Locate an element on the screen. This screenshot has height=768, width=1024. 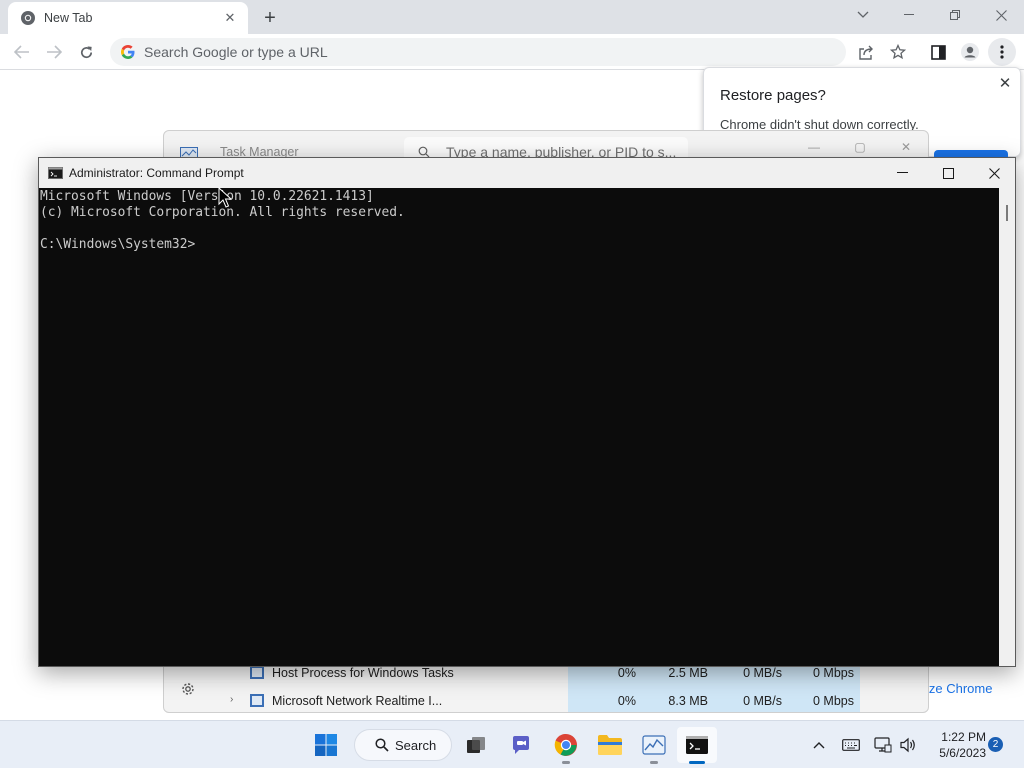
side-panel-icon is located at coordinates (938, 52).